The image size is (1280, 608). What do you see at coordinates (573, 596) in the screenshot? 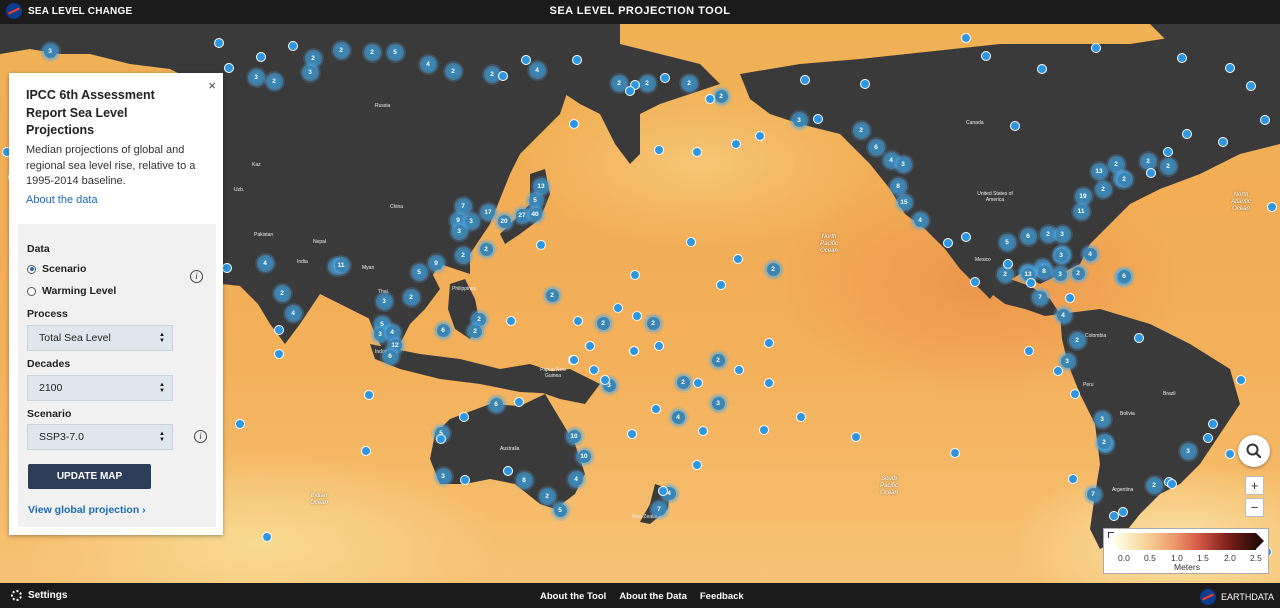
I see `about-tool-link: About the Tool` at bounding box center [573, 596].